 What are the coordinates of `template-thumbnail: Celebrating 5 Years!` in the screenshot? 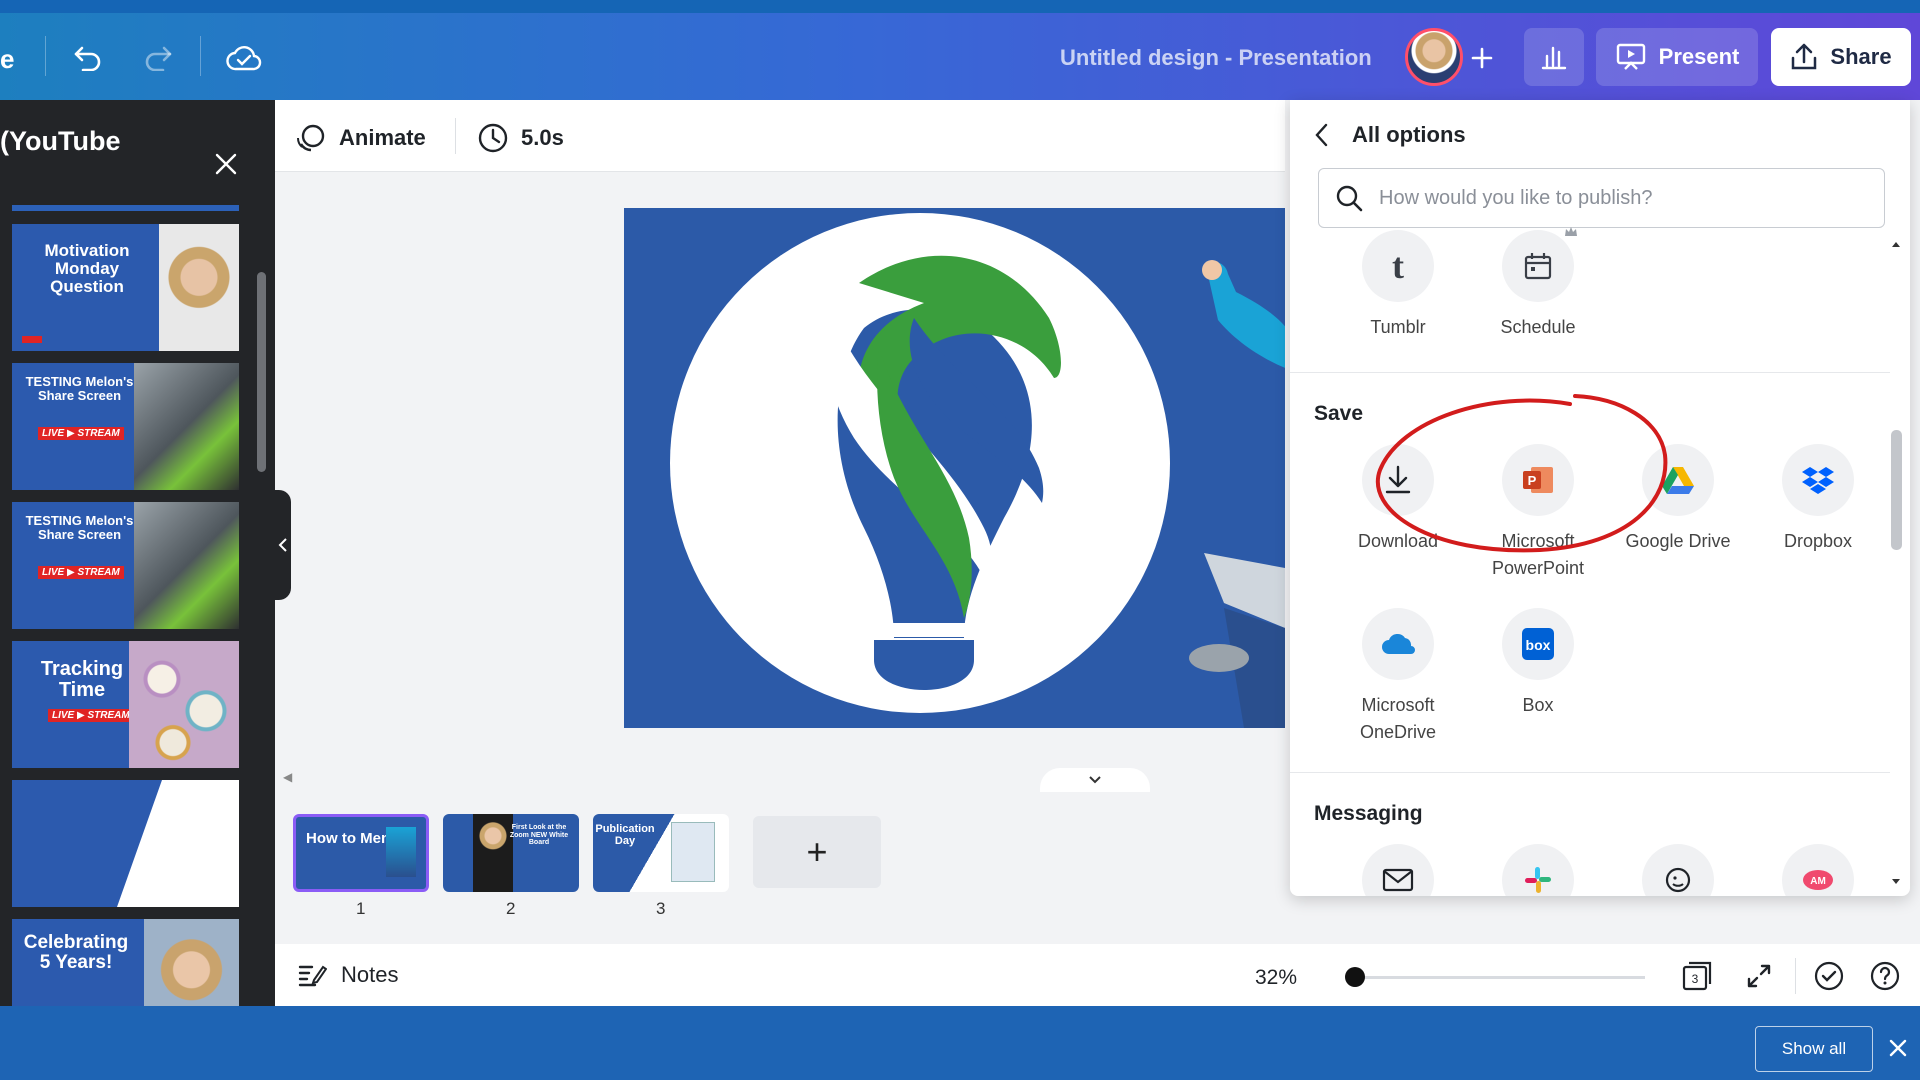 It's located at (125, 962).